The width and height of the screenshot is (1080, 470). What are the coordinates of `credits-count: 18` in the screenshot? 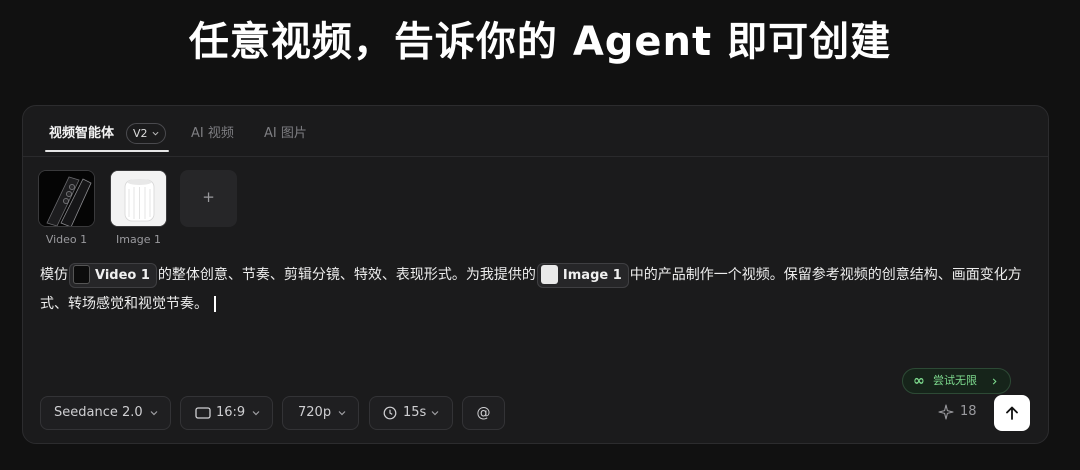 It's located at (968, 411).